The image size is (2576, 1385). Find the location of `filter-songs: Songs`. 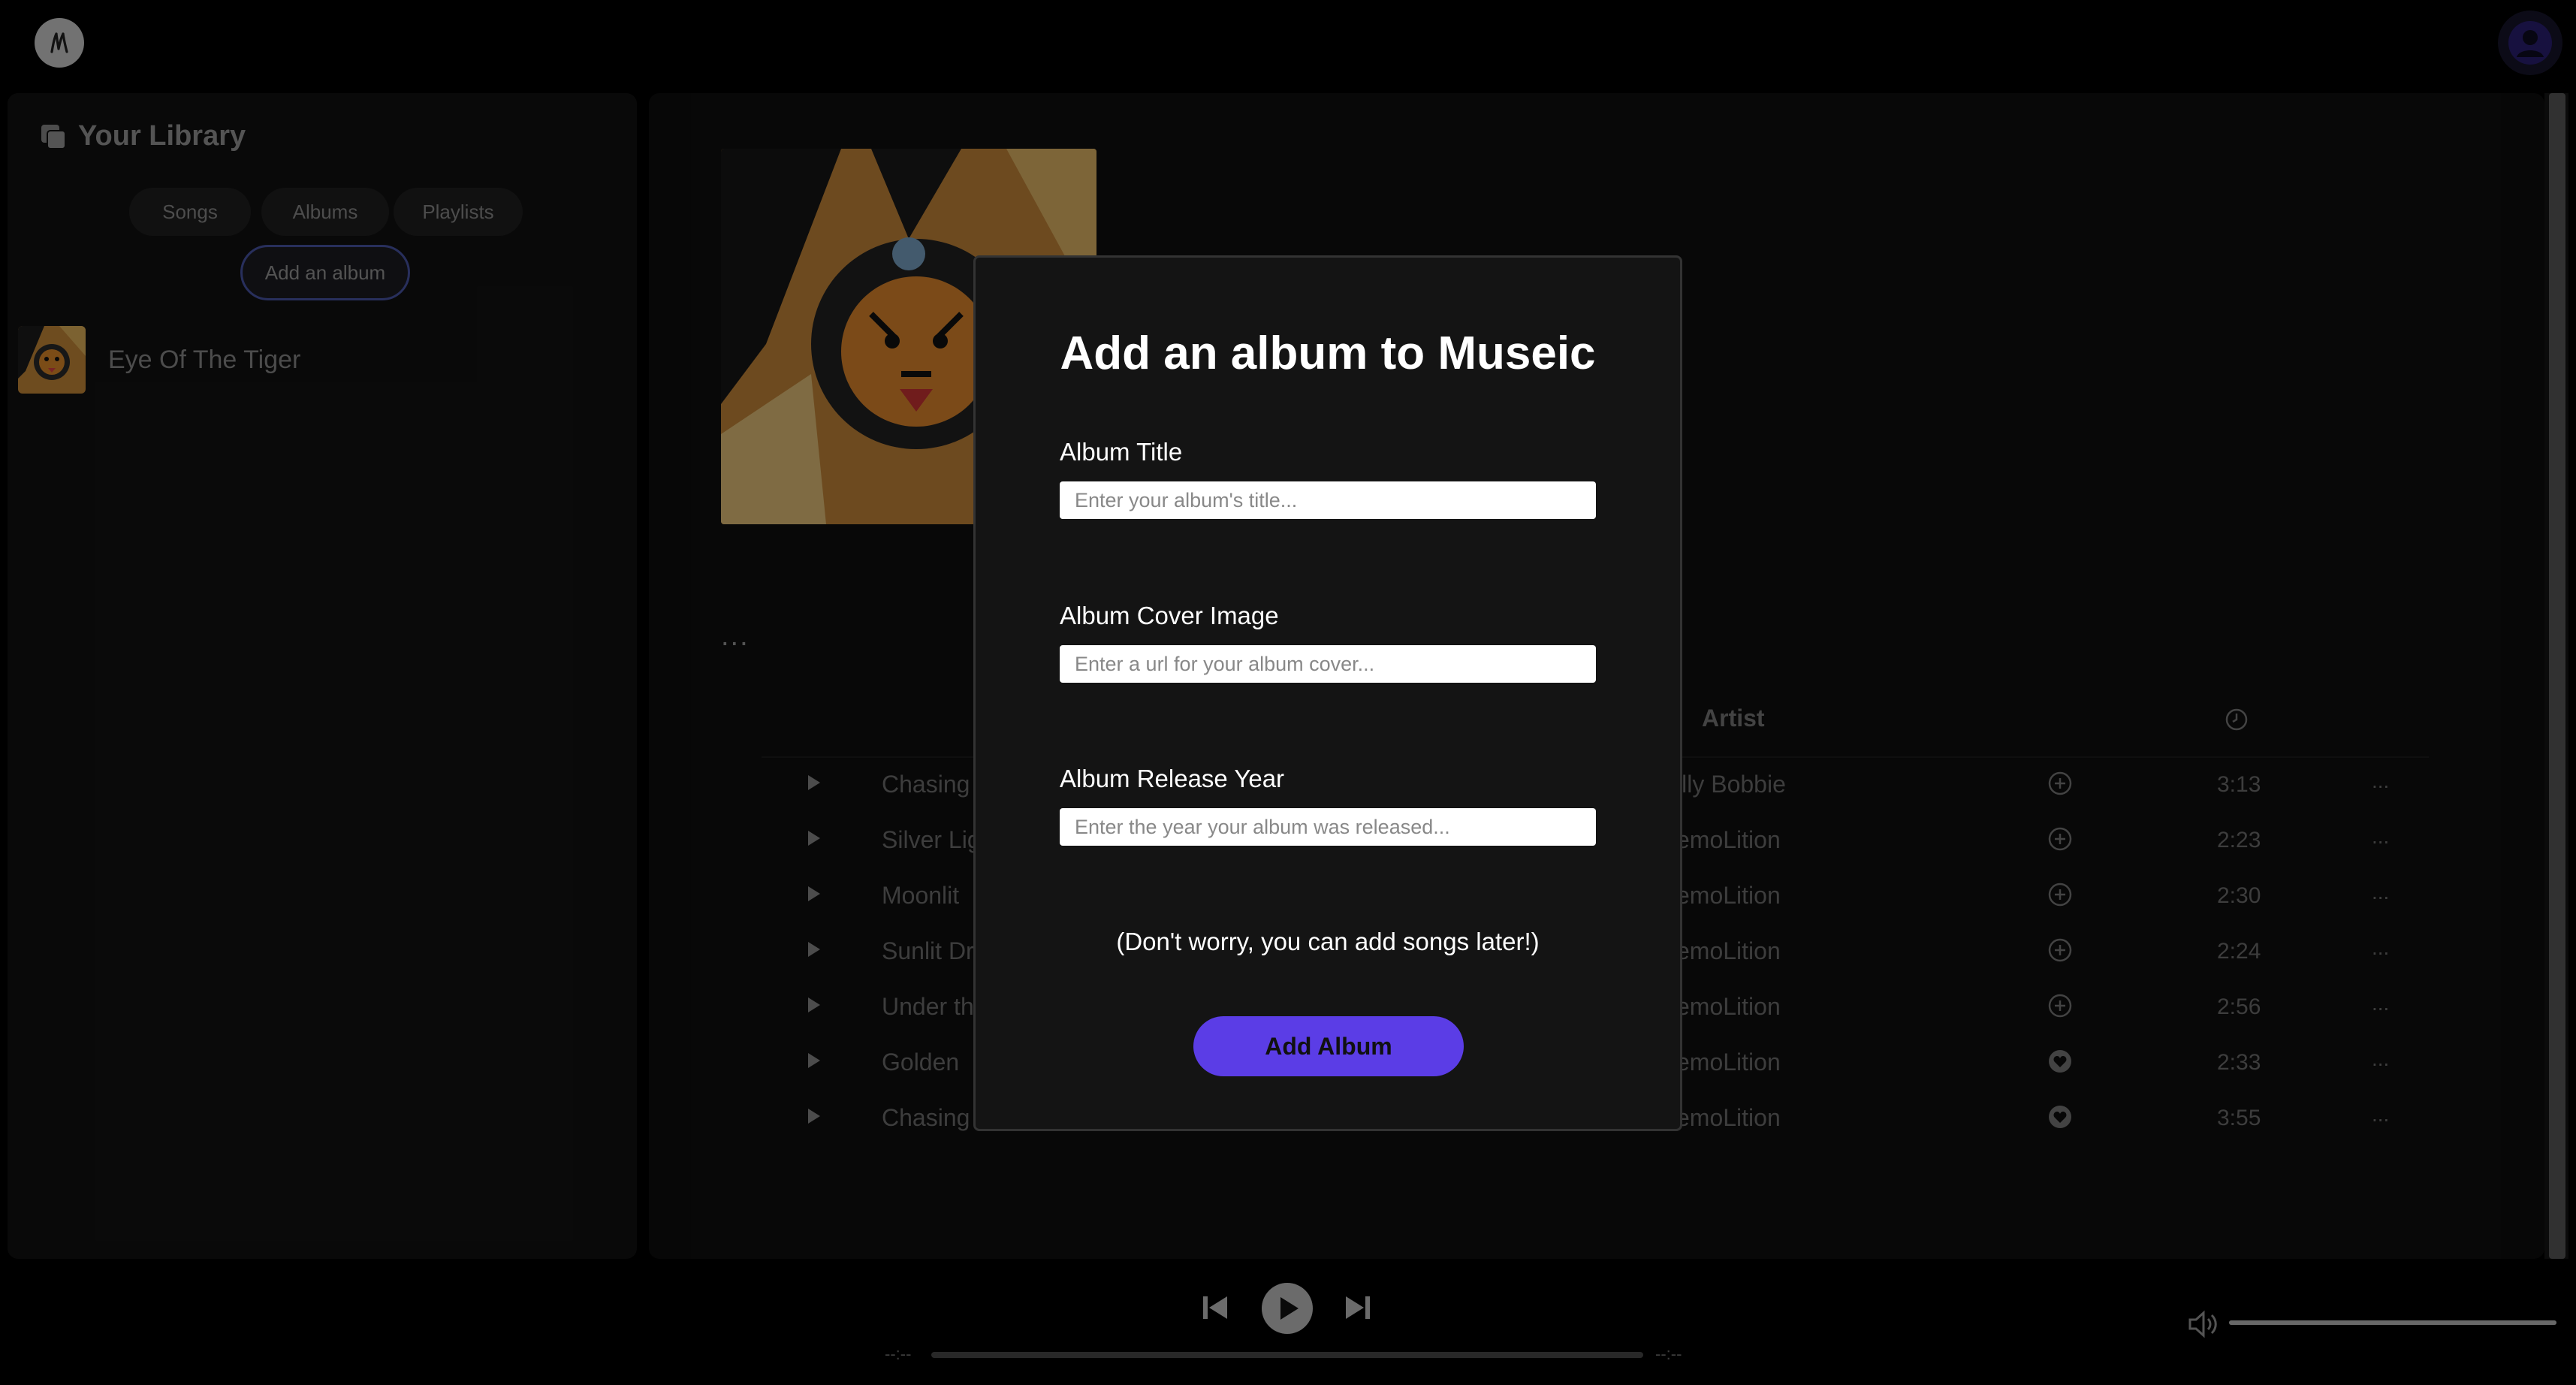

filter-songs: Songs is located at coordinates (190, 212).